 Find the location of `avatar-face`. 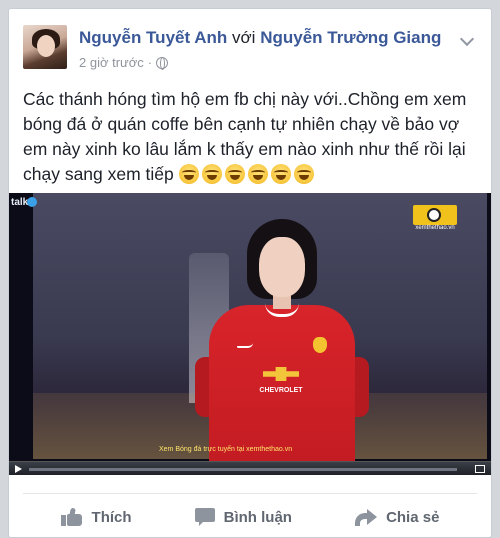

avatar-face is located at coordinates (46, 46).